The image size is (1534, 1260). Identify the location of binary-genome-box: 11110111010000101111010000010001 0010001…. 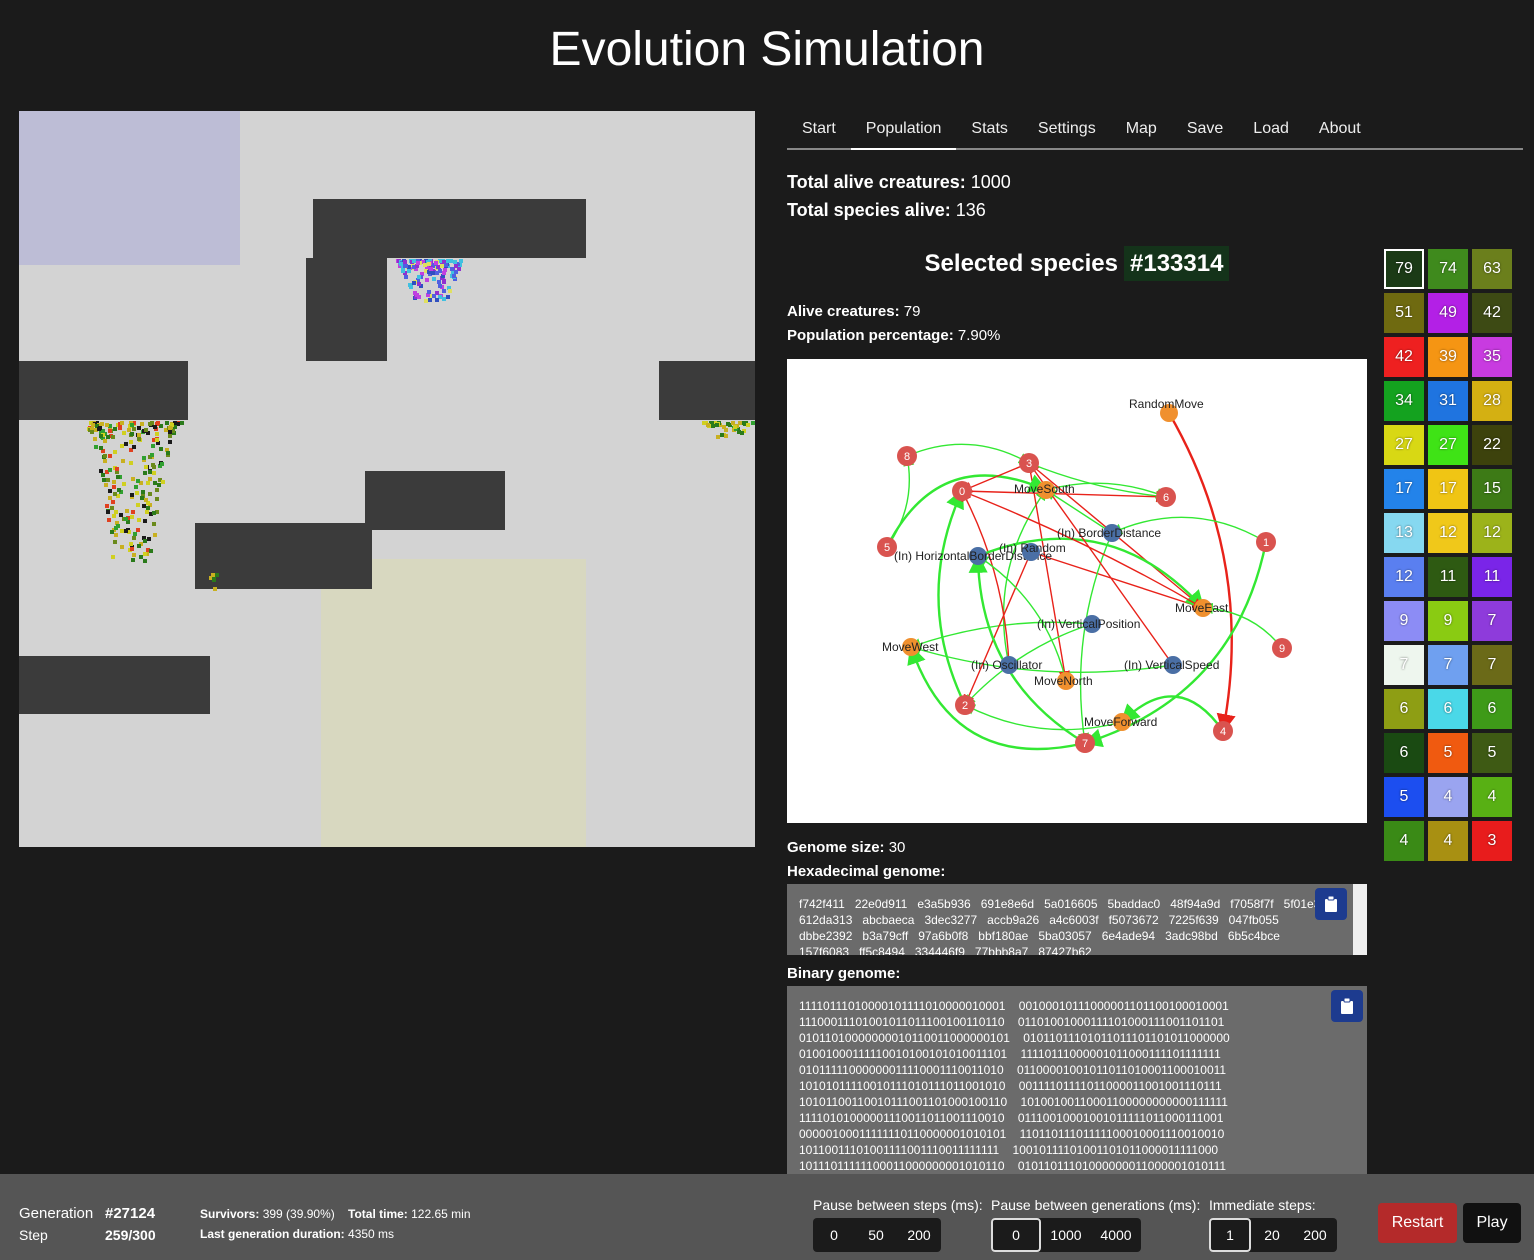
(1077, 1081).